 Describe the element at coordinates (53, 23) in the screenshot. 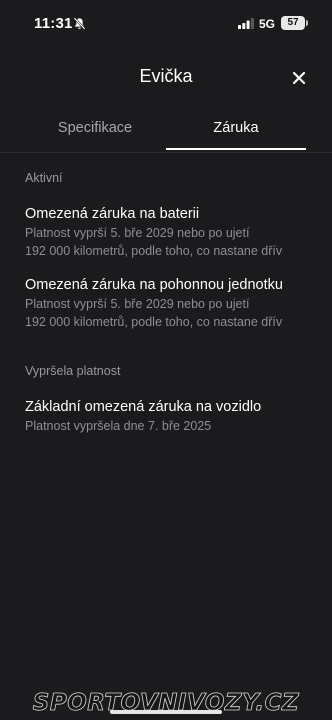

I see `status-time: 11:31` at that location.